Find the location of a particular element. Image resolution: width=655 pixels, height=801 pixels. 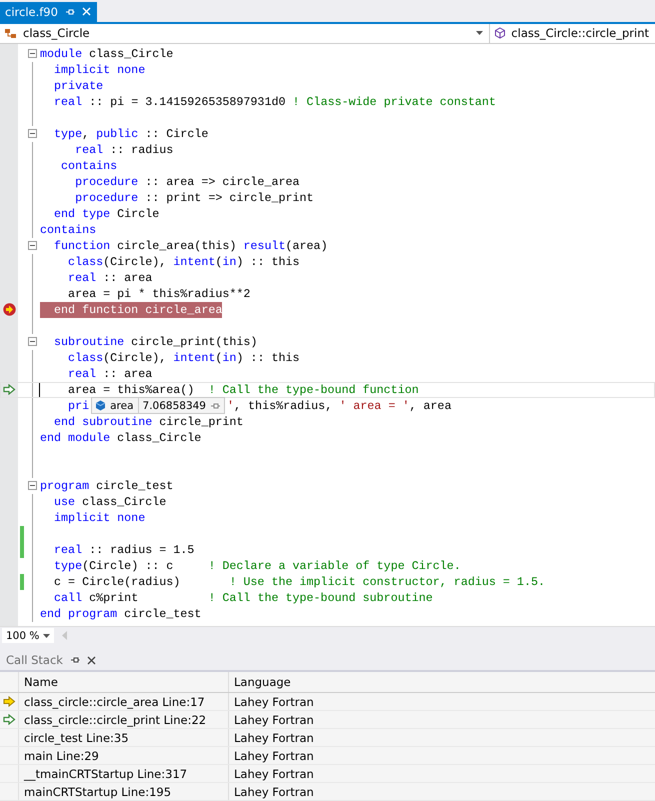

table-cell: circle_test Line:35 is located at coordinates (76, 737).